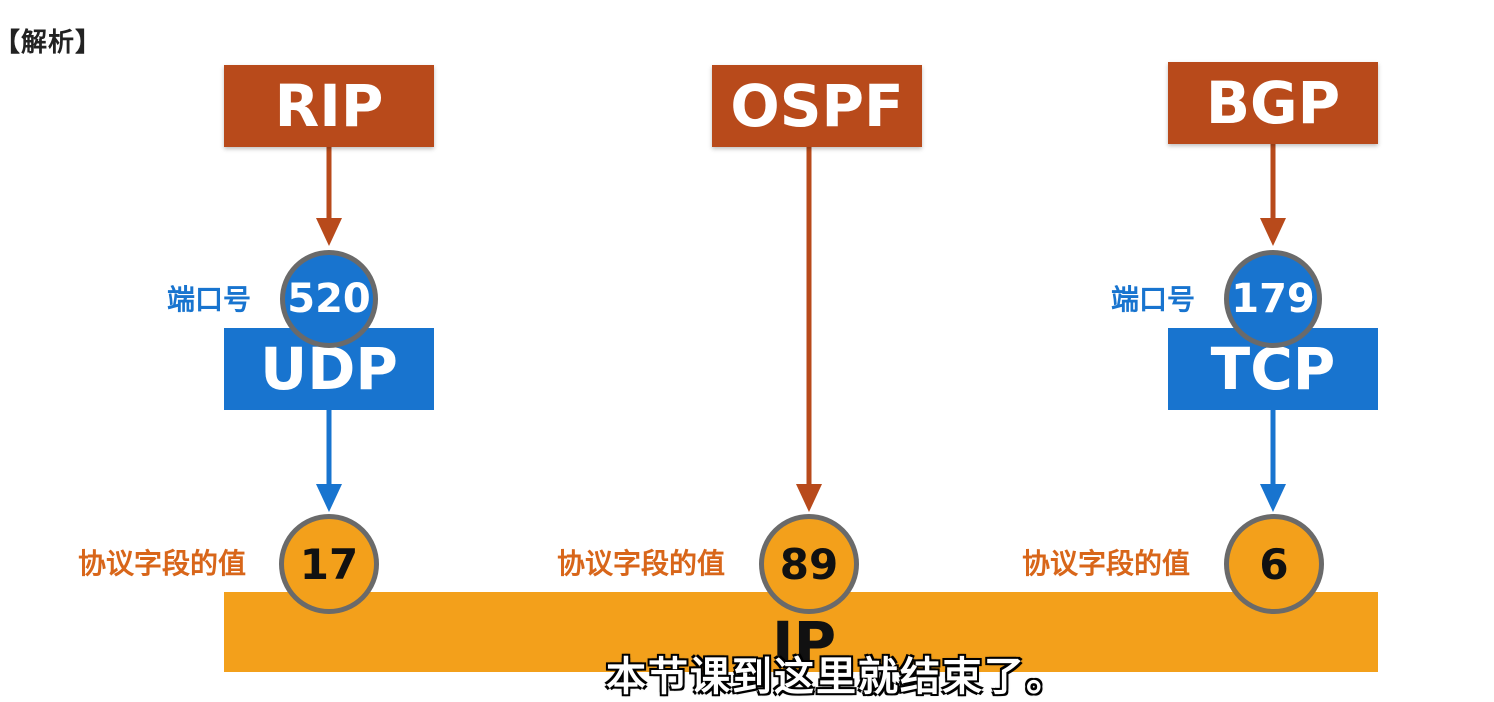 This screenshot has width=1494, height=702. Describe the element at coordinates (329, 196) in the screenshot. I see `arrow-rip-to-port` at that location.